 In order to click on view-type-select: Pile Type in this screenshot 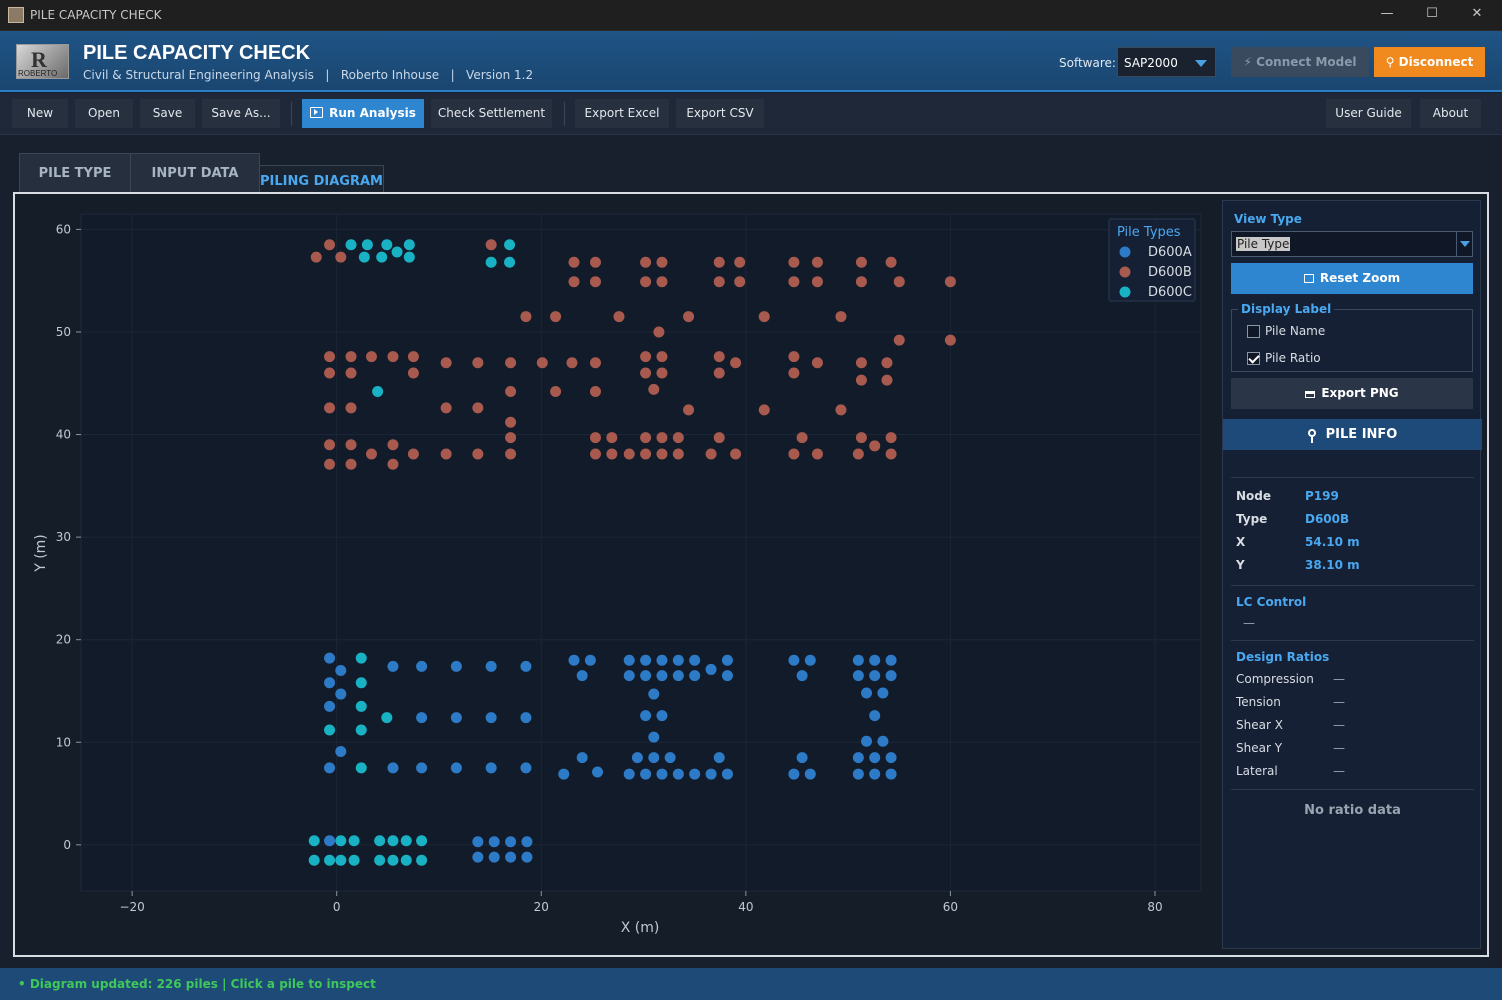, I will do `click(1352, 244)`.